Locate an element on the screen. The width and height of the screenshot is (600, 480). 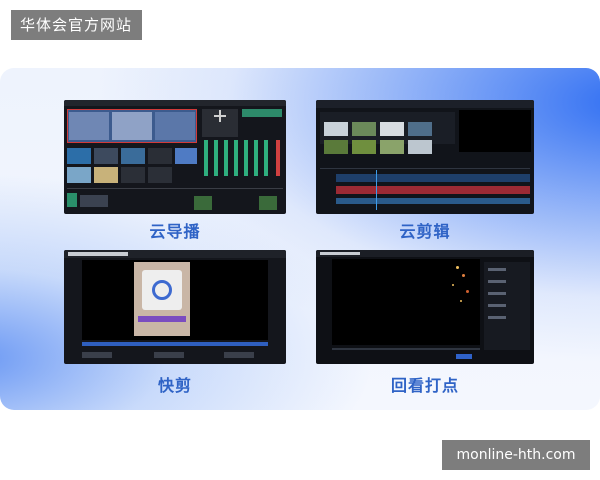
site-name-label: 华体会官方网站 is located at coordinates (76, 25).